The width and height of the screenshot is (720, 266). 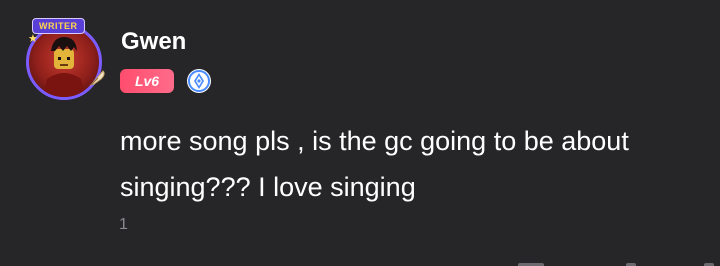 I want to click on avatar-frame-badge: WRITER, so click(x=58, y=26).